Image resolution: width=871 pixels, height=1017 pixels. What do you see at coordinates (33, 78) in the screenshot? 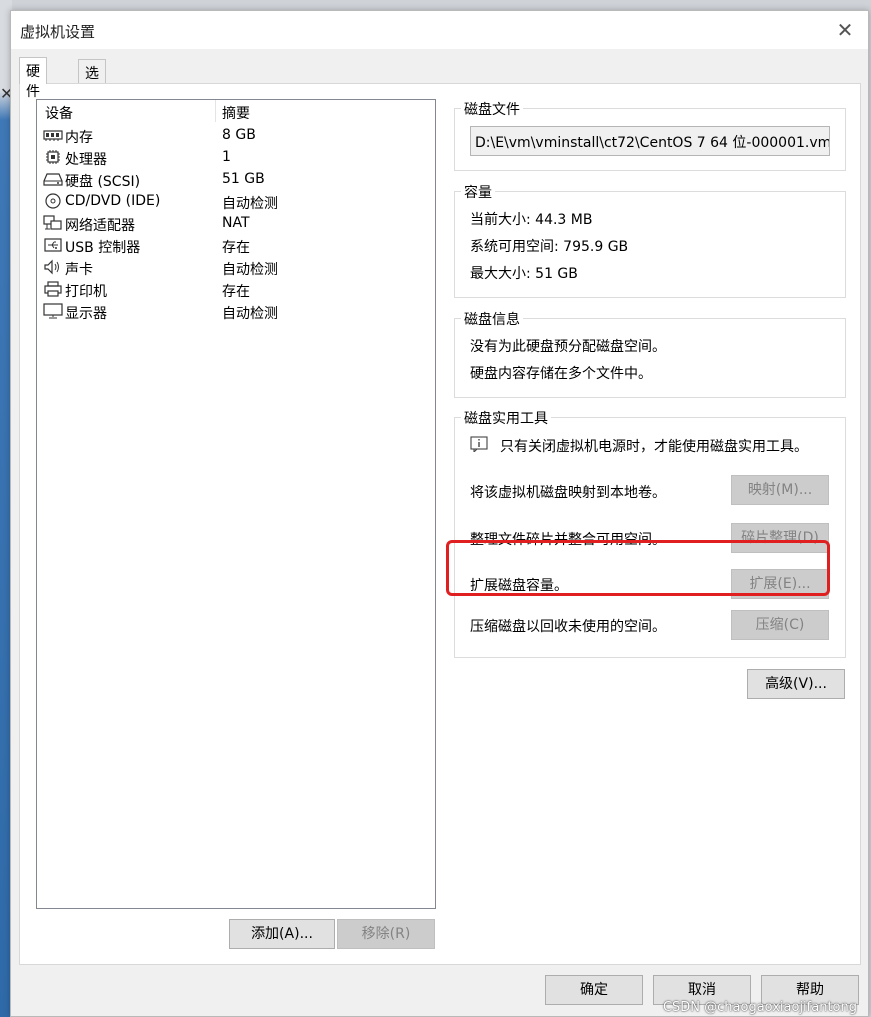
I see `tab-hardware: 硬件` at bounding box center [33, 78].